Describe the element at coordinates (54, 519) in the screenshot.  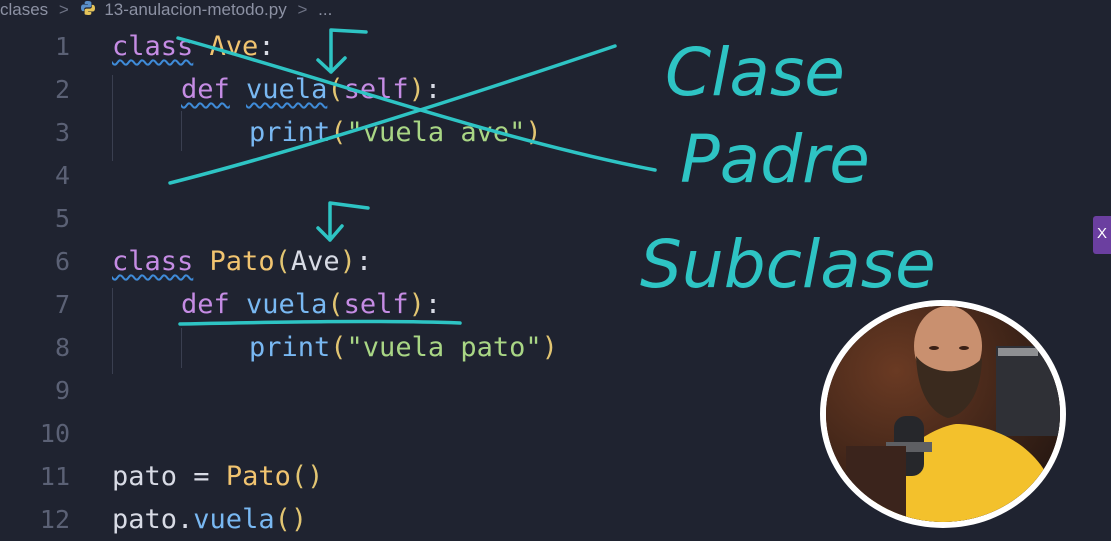
I see `line-number: 12` at that location.